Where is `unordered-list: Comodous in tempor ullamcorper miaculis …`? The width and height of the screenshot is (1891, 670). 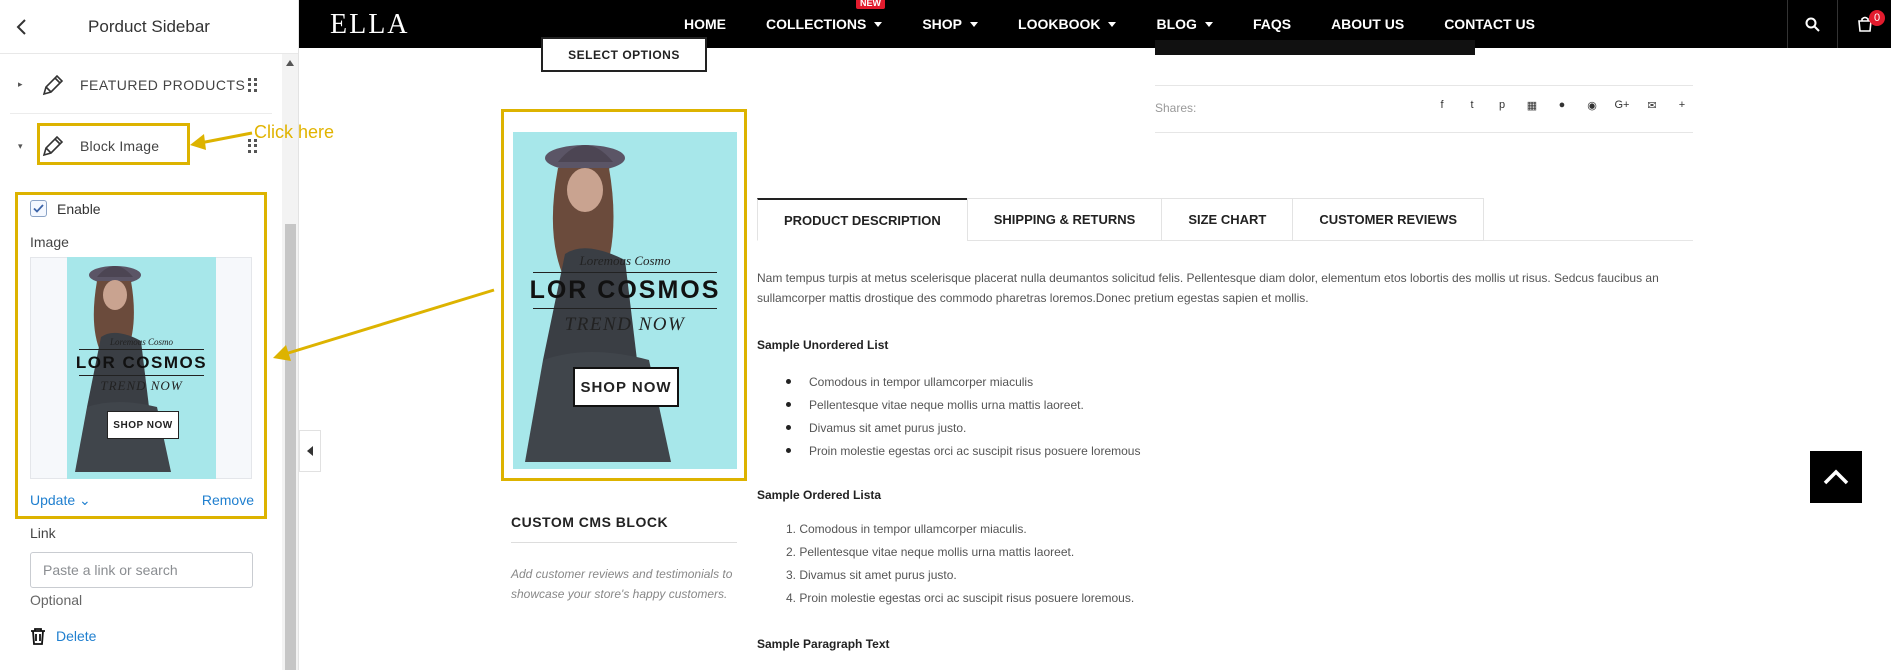
unordered-list: Comodous in tempor ullamcorper miaculis … is located at coordinates (963, 416).